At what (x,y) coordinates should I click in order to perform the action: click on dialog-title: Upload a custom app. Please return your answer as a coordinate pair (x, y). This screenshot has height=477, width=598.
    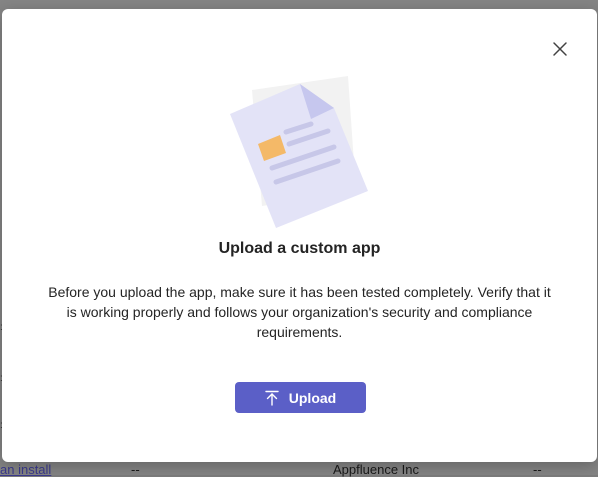
    Looking at the image, I should click on (299, 248).